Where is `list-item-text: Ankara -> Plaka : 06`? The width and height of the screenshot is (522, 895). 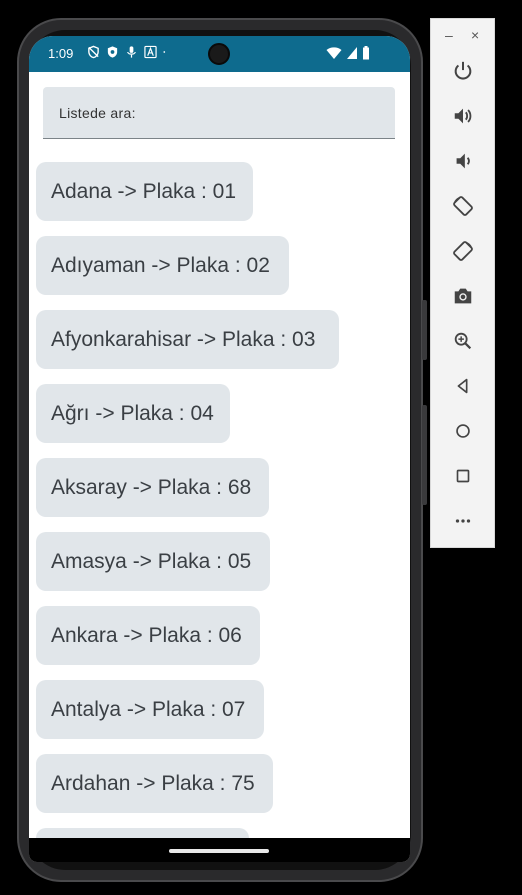
list-item-text: Ankara -> Plaka : 06 is located at coordinates (146, 635).